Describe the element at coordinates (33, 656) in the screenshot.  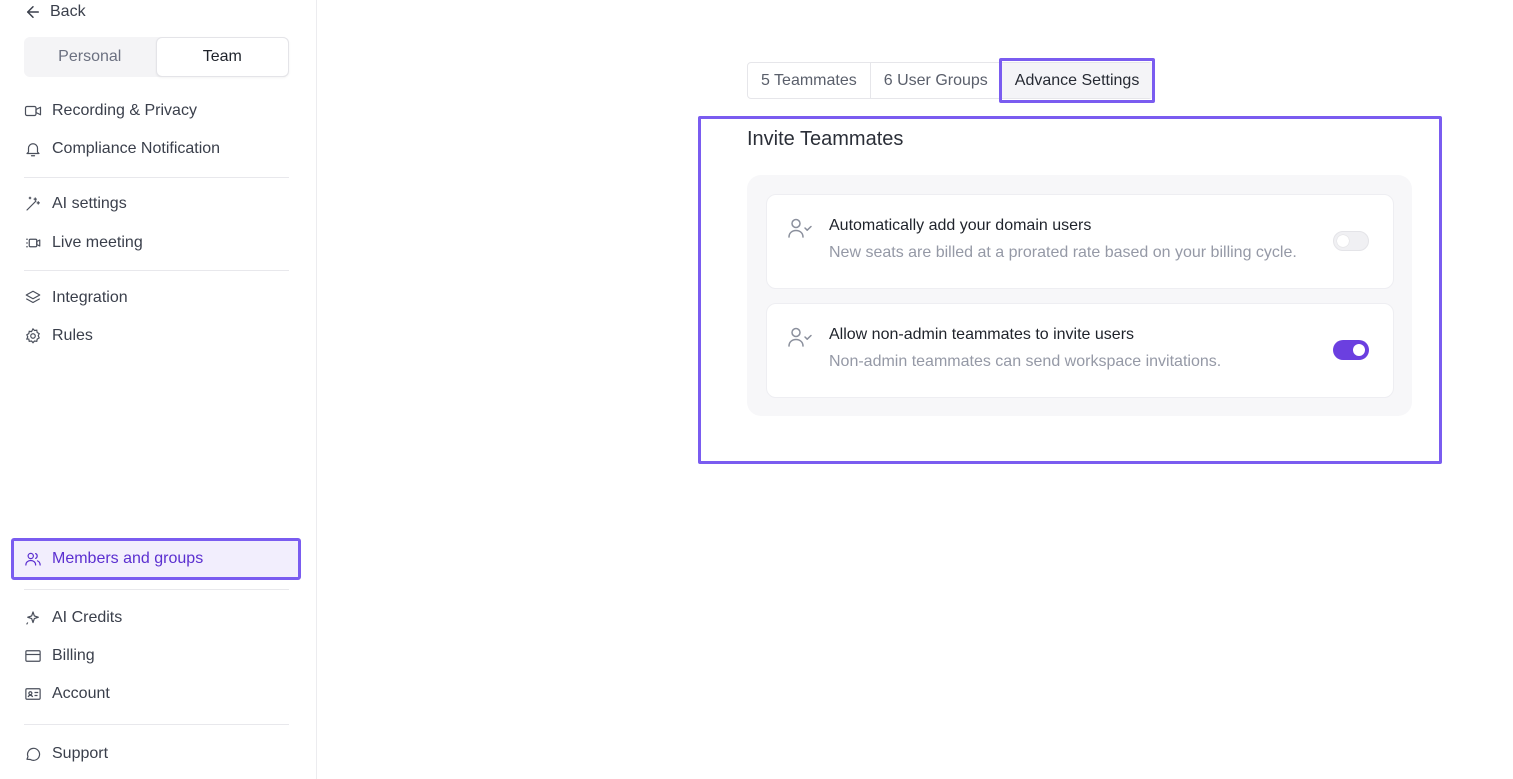
I see `credit-card-icon` at that location.